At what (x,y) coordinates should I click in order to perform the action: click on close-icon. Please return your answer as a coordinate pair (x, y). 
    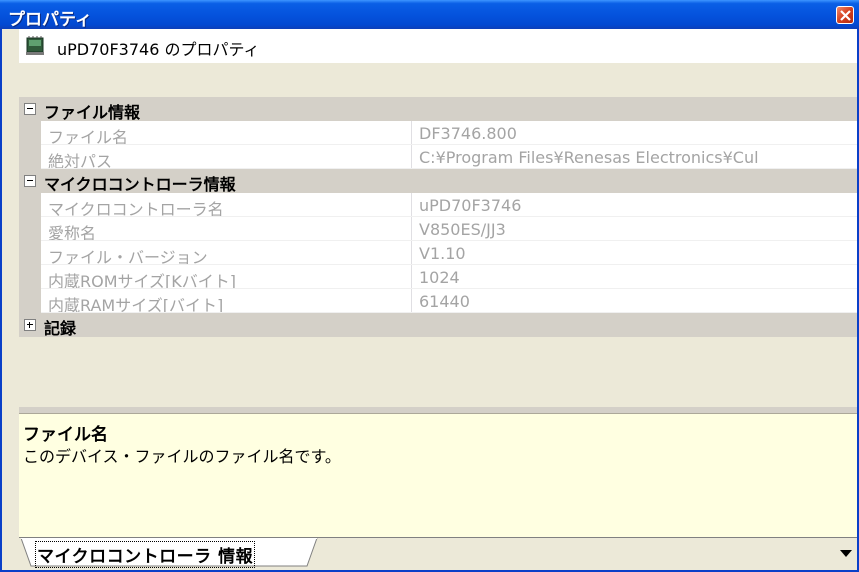
    Looking at the image, I should click on (845, 15).